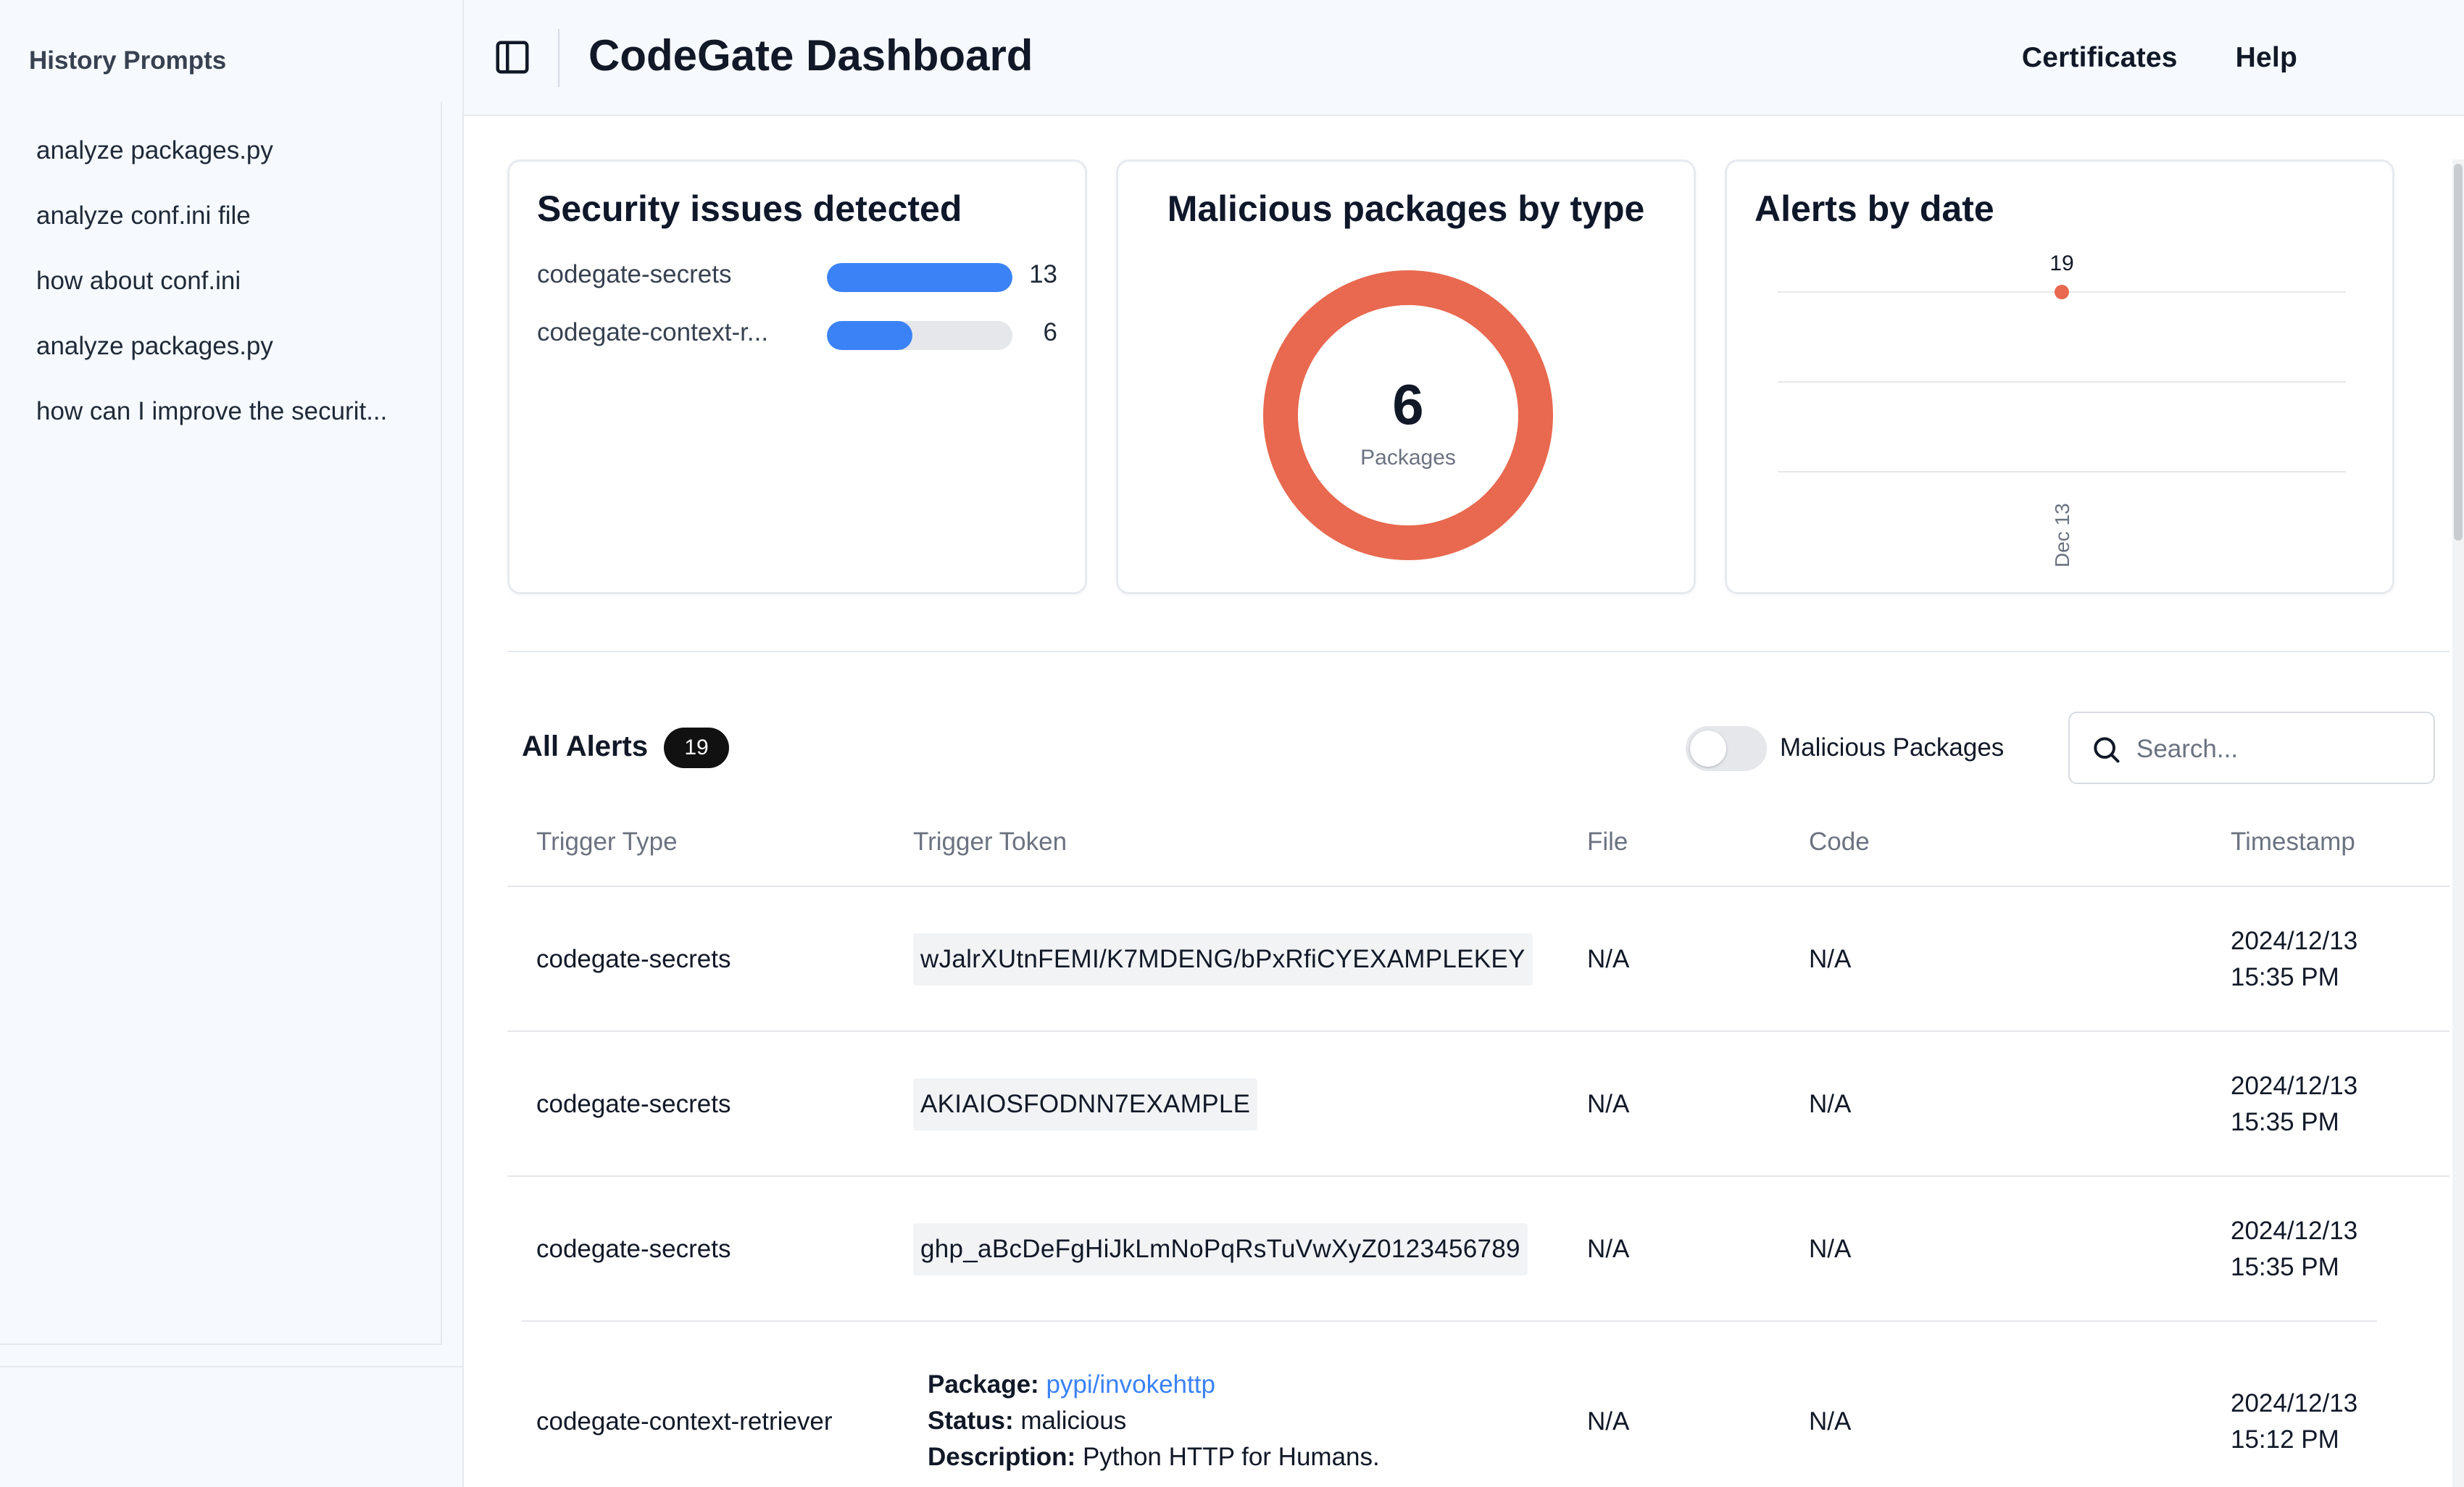 The height and width of the screenshot is (1487, 2464). What do you see at coordinates (2062, 409) in the screenshot?
I see `alerts-line-chart: 19 Dec 13` at bounding box center [2062, 409].